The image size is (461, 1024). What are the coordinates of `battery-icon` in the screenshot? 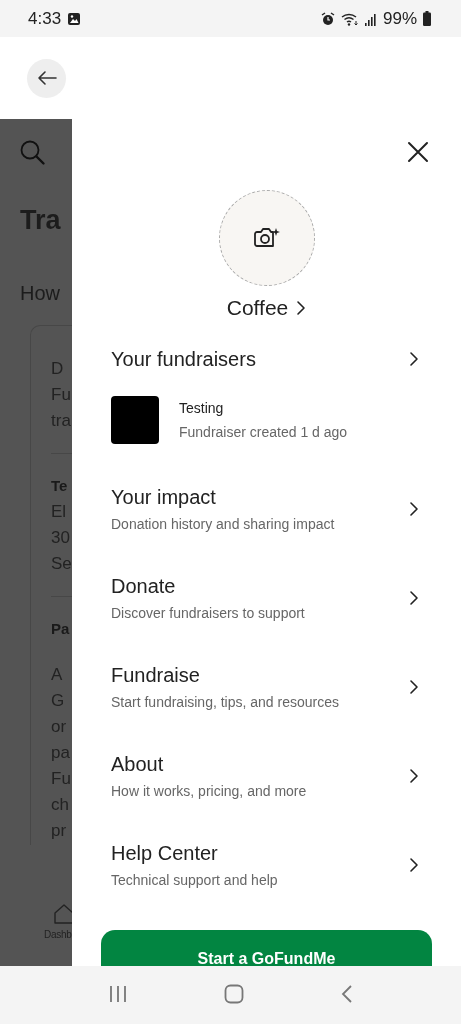 It's located at (427, 18).